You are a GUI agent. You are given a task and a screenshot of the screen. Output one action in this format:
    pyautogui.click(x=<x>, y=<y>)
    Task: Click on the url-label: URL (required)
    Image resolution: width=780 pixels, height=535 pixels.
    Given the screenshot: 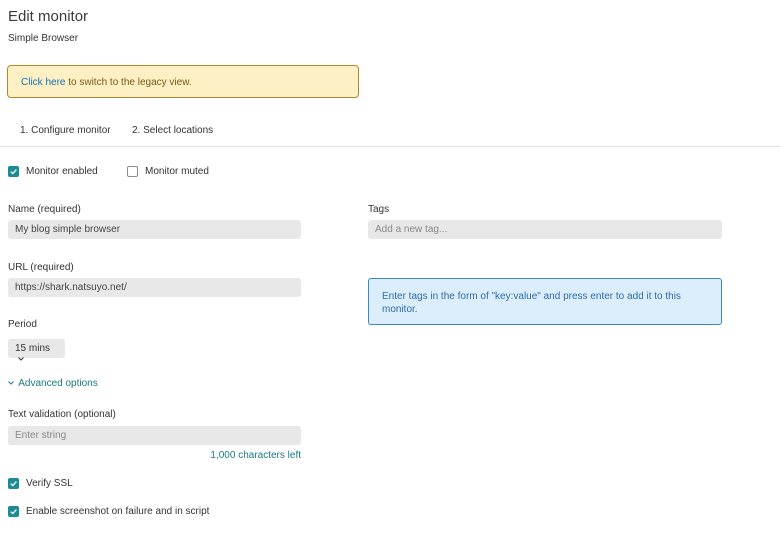 What is the action you would take?
    pyautogui.click(x=41, y=267)
    